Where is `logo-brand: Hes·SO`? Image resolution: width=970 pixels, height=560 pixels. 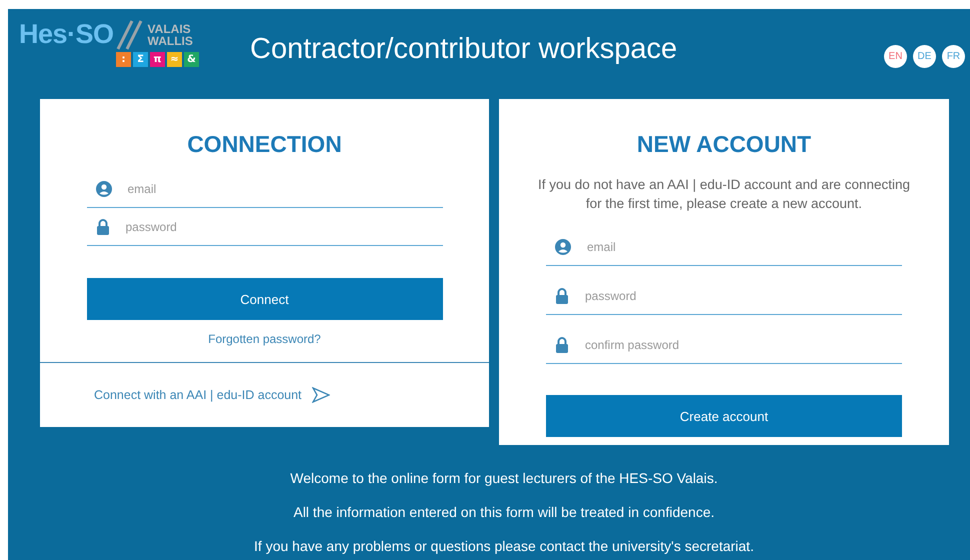 logo-brand: Hes·SO is located at coordinates (66, 34).